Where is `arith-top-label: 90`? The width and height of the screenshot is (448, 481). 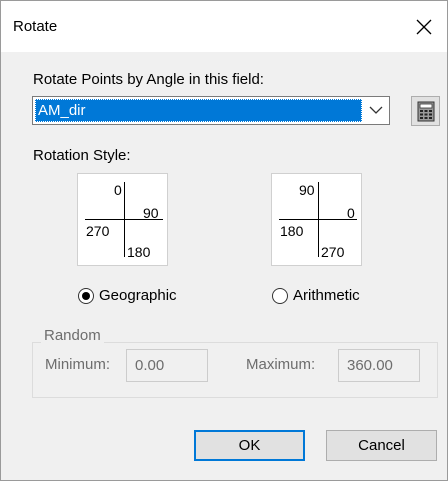 arith-top-label: 90 is located at coordinates (307, 190).